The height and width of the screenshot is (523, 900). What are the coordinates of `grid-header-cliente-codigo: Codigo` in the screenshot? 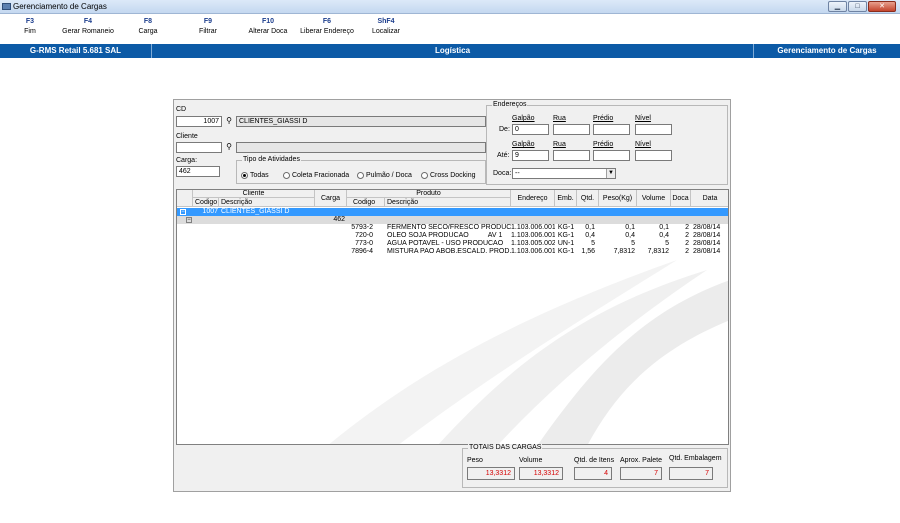 It's located at (206, 202).